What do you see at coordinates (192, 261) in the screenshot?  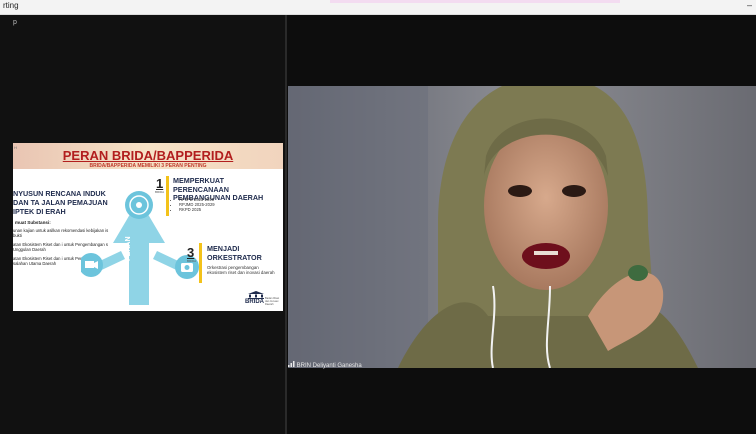 I see `role3-number-sub: BRIDA` at bounding box center [192, 261].